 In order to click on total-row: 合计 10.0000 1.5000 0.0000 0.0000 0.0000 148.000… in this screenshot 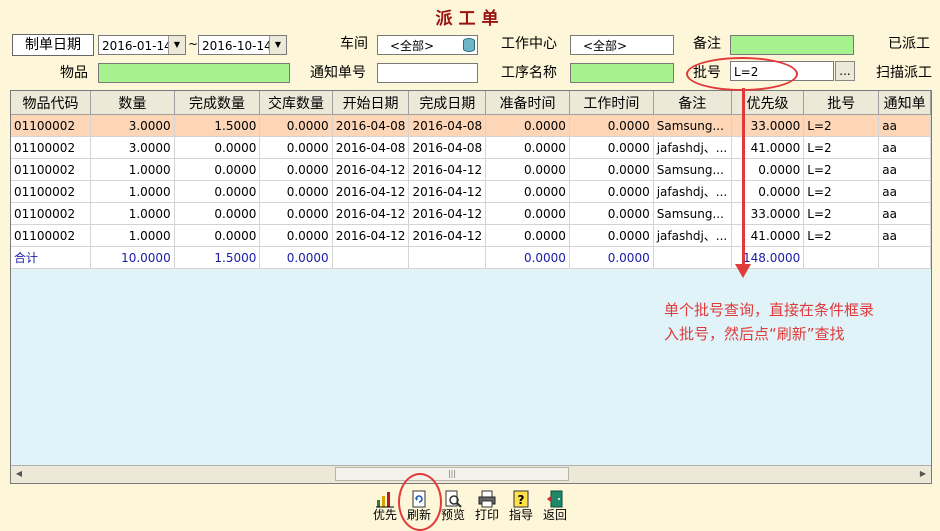, I will do `click(471, 257)`.